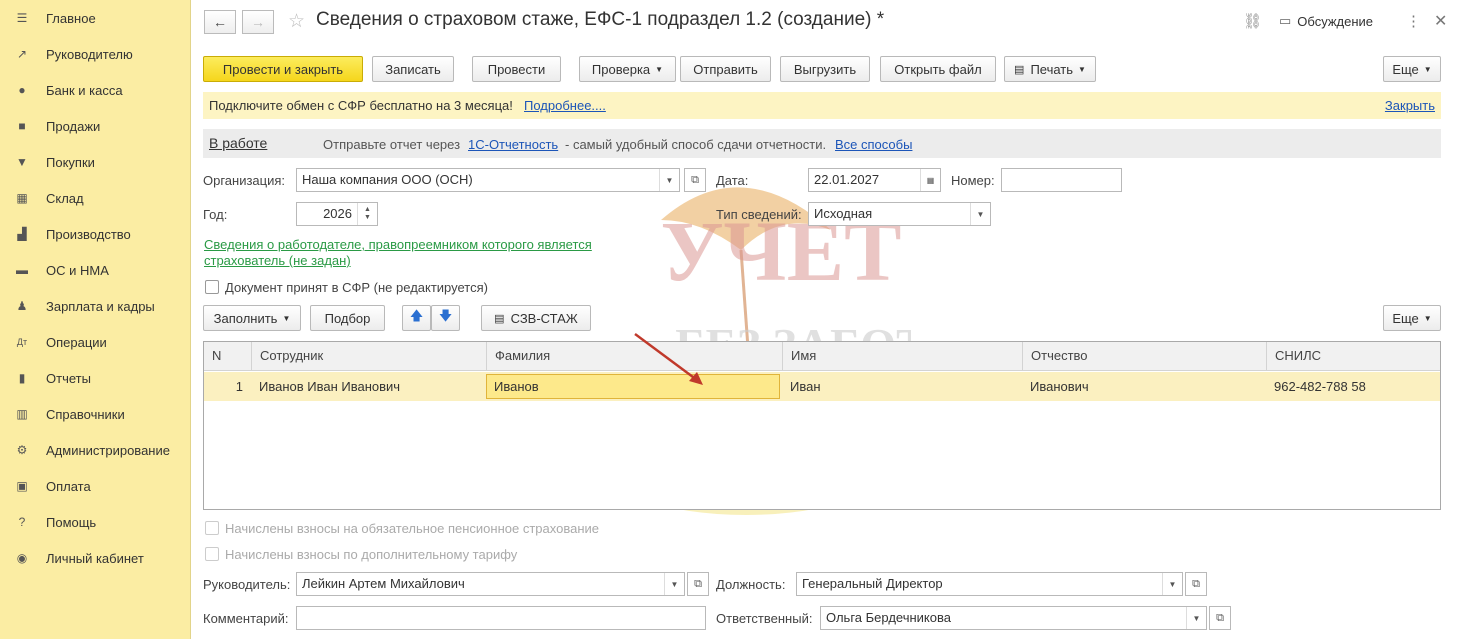  Describe the element at coordinates (368, 356) in the screenshot. I see `column-header-employee: Сотрудник` at that location.